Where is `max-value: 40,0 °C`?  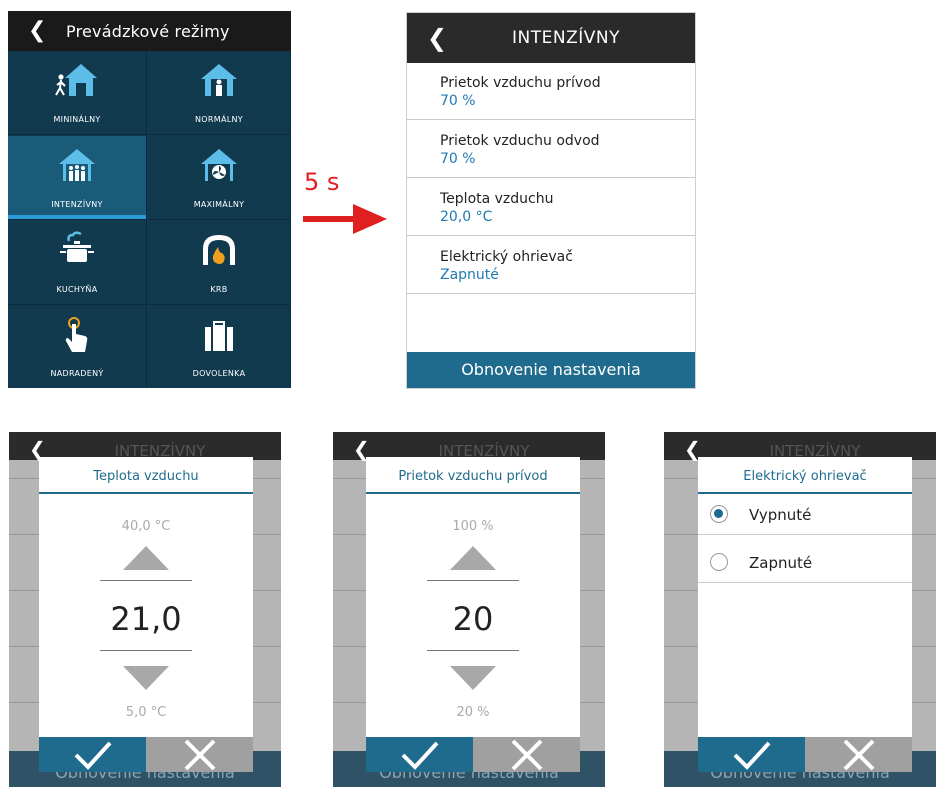
max-value: 40,0 °C is located at coordinates (146, 526).